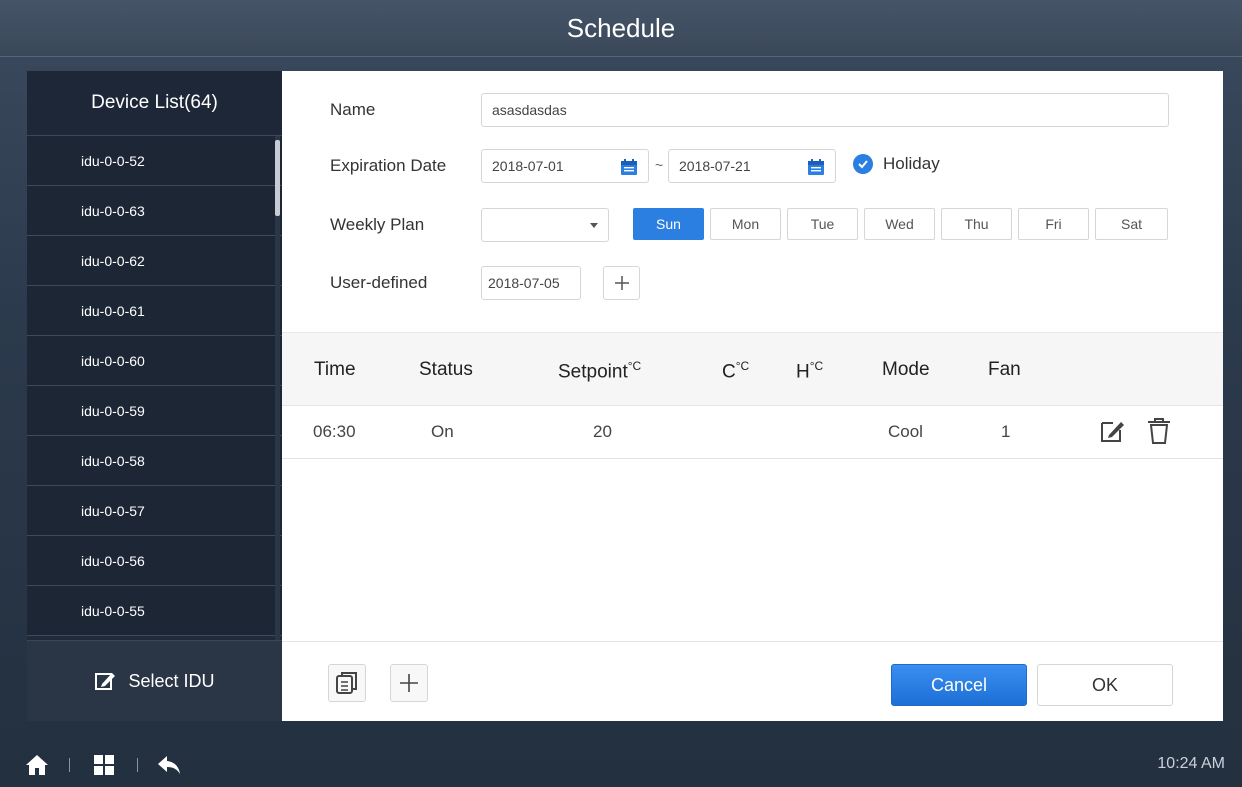 This screenshot has width=1242, height=787. Describe the element at coordinates (154, 103) in the screenshot. I see `device-list-header: Device List(64)` at that location.